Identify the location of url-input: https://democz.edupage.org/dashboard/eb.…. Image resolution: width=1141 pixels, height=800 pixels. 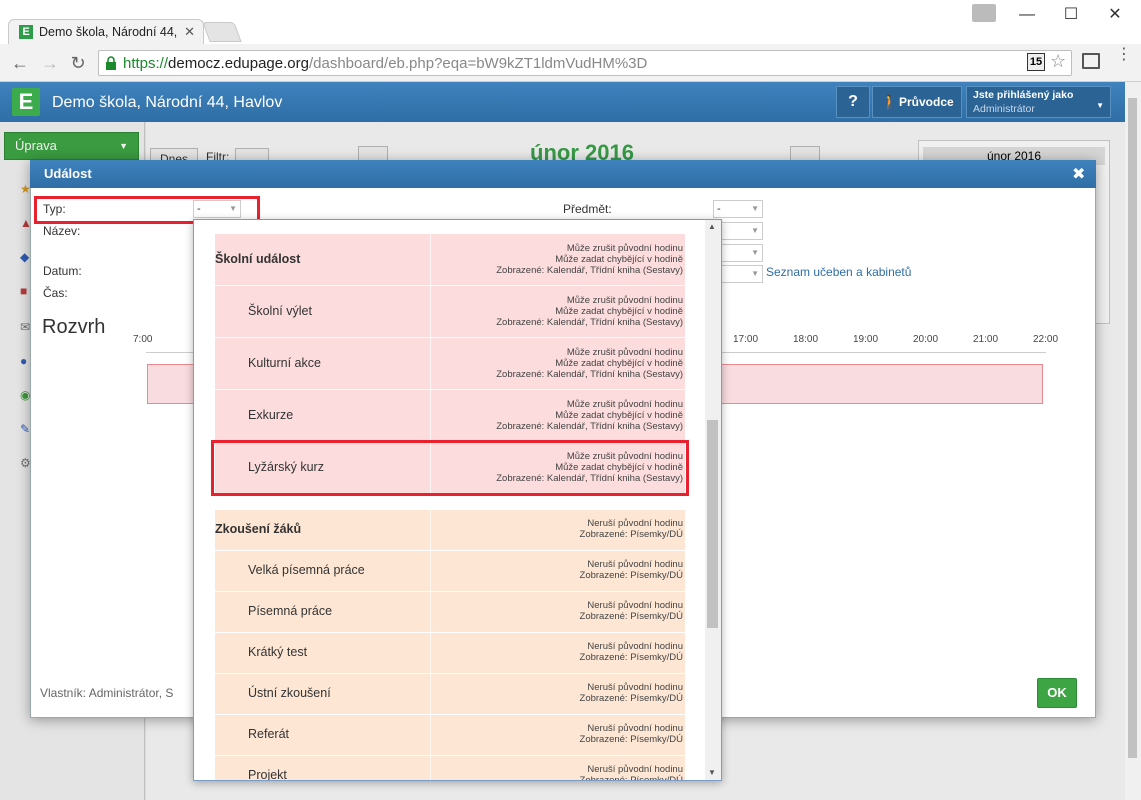
(585, 63).